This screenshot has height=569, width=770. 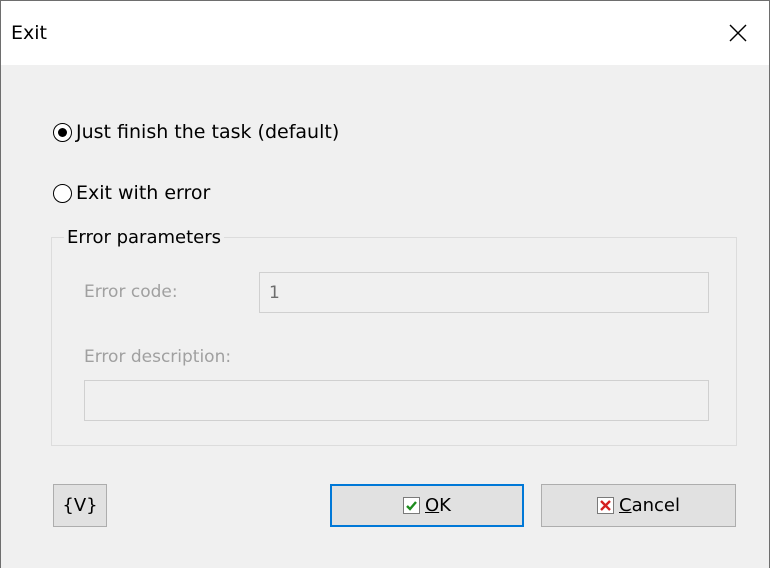 What do you see at coordinates (649, 505) in the screenshot?
I see `cancel-button-label: Cancel` at bounding box center [649, 505].